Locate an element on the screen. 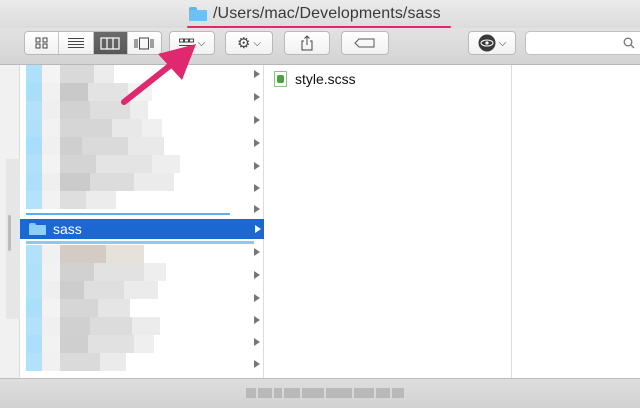 This screenshot has width=640, height=408. sidebar-scrollbar is located at coordinates (9, 233).